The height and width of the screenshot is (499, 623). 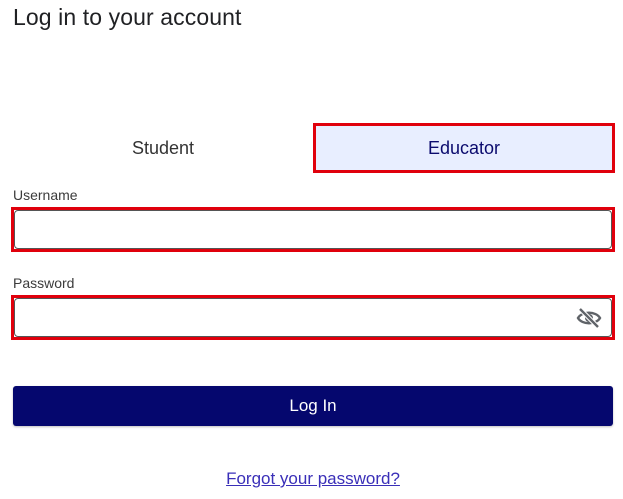 I want to click on password-input, so click(x=313, y=317).